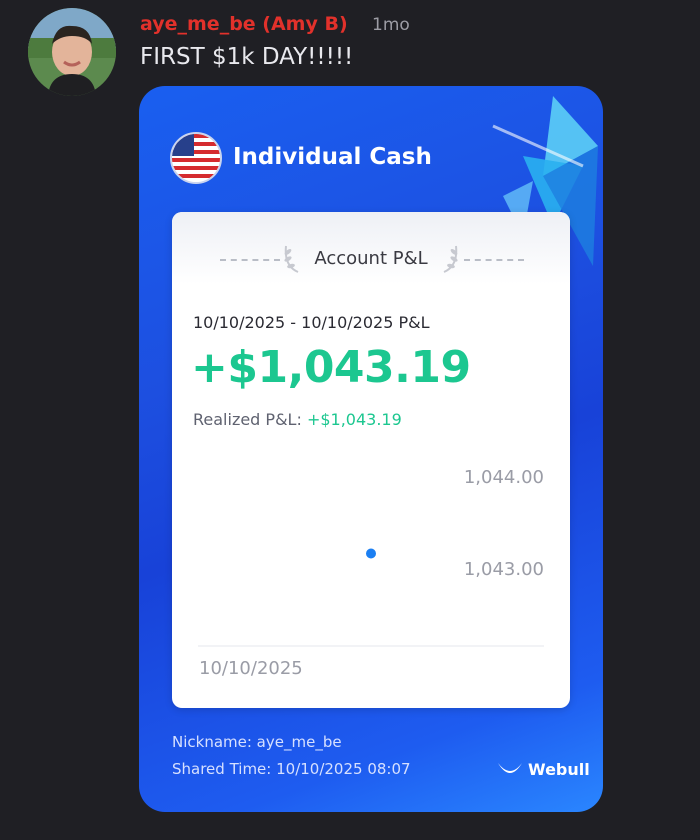  I want to click on shared-time: Shared Time: 10/10/2025 08:07, so click(291, 769).